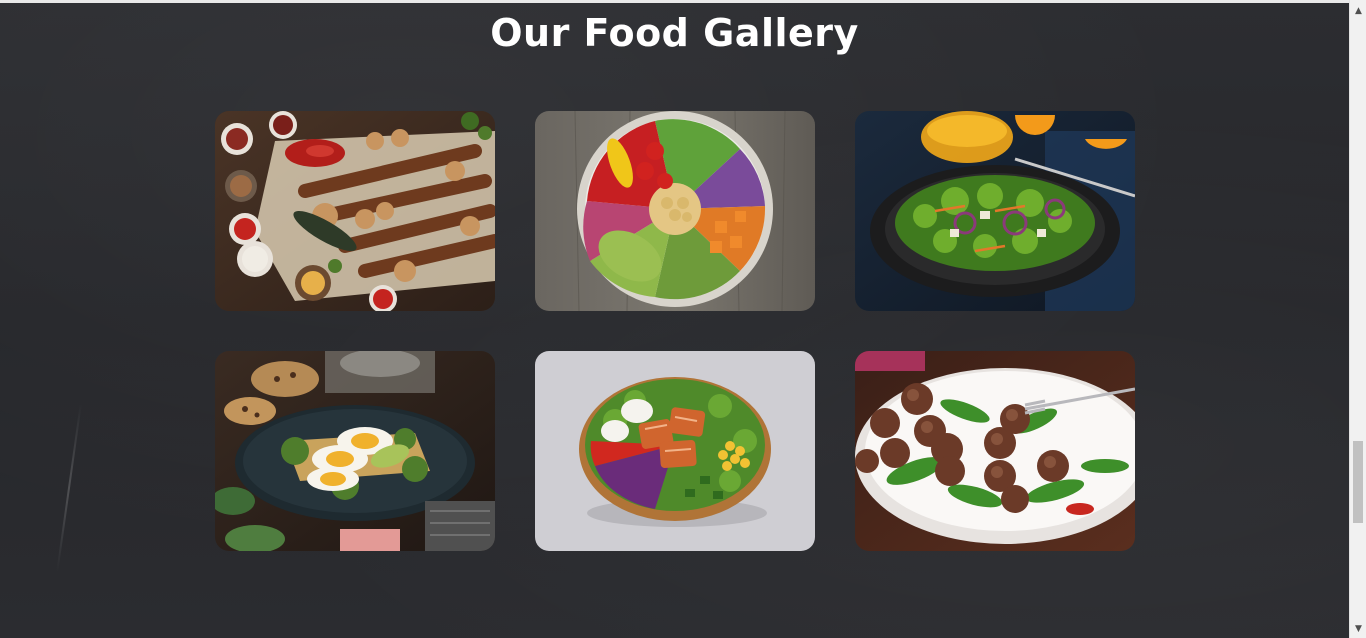 The height and width of the screenshot is (638, 1366). I want to click on gallery-image-salmon-bowl, so click(675, 451).